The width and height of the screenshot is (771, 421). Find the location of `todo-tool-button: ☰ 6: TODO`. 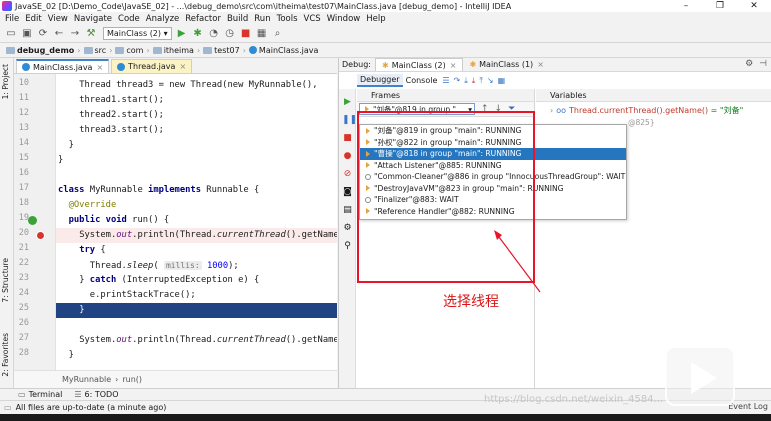

todo-tool-button: ☰ 6: TODO is located at coordinates (96, 394).